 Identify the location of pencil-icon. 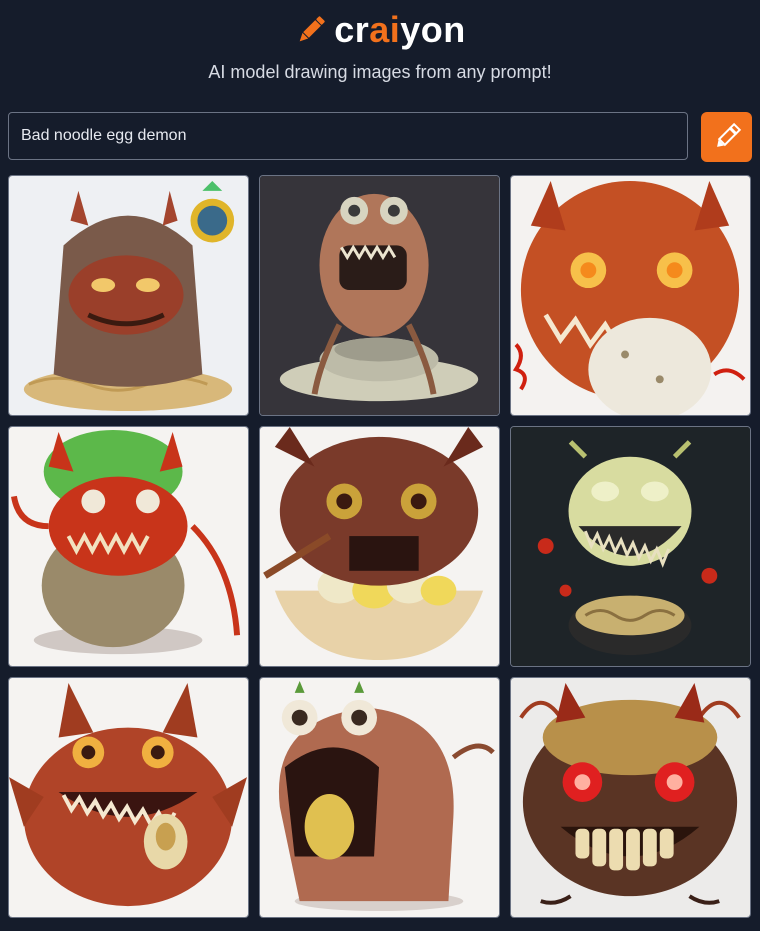
(728, 134).